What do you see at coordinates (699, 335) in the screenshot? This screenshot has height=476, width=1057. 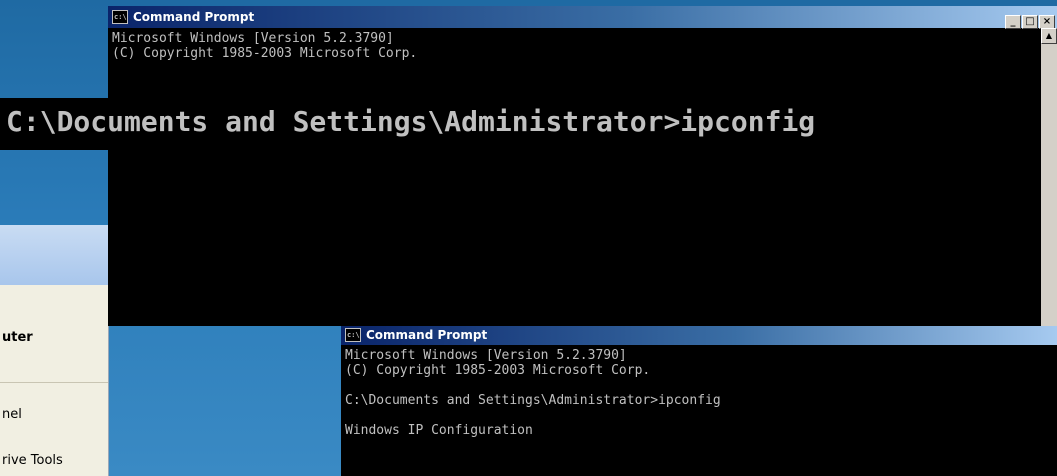 I see `window-titlebar: c:\ Command Prompt` at bounding box center [699, 335].